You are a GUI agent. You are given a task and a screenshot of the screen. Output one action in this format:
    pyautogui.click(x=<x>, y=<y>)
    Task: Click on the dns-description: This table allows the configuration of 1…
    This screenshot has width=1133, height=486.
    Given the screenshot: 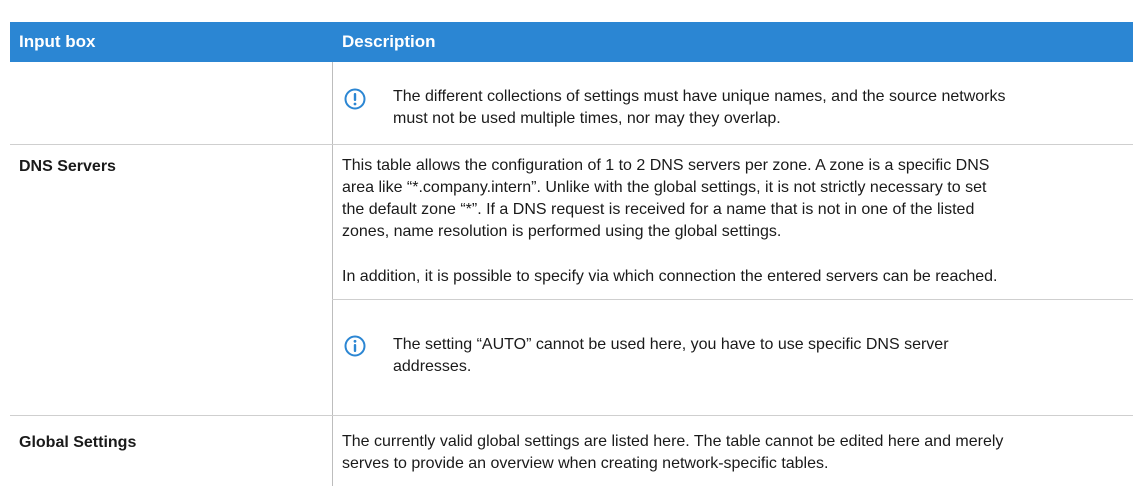 What is the action you would take?
    pyautogui.click(x=737, y=199)
    